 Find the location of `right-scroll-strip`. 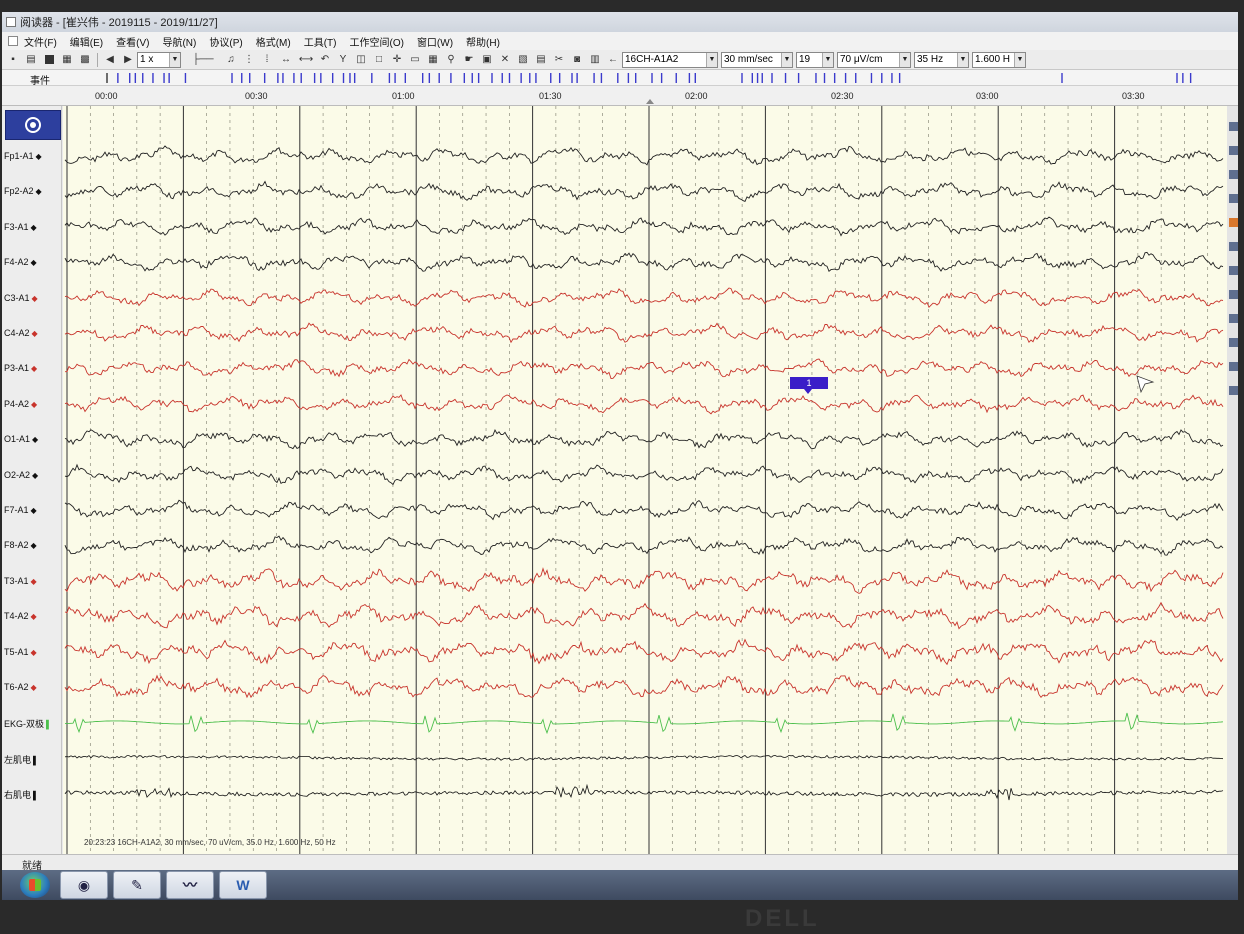

right-scroll-strip is located at coordinates (1232, 480).